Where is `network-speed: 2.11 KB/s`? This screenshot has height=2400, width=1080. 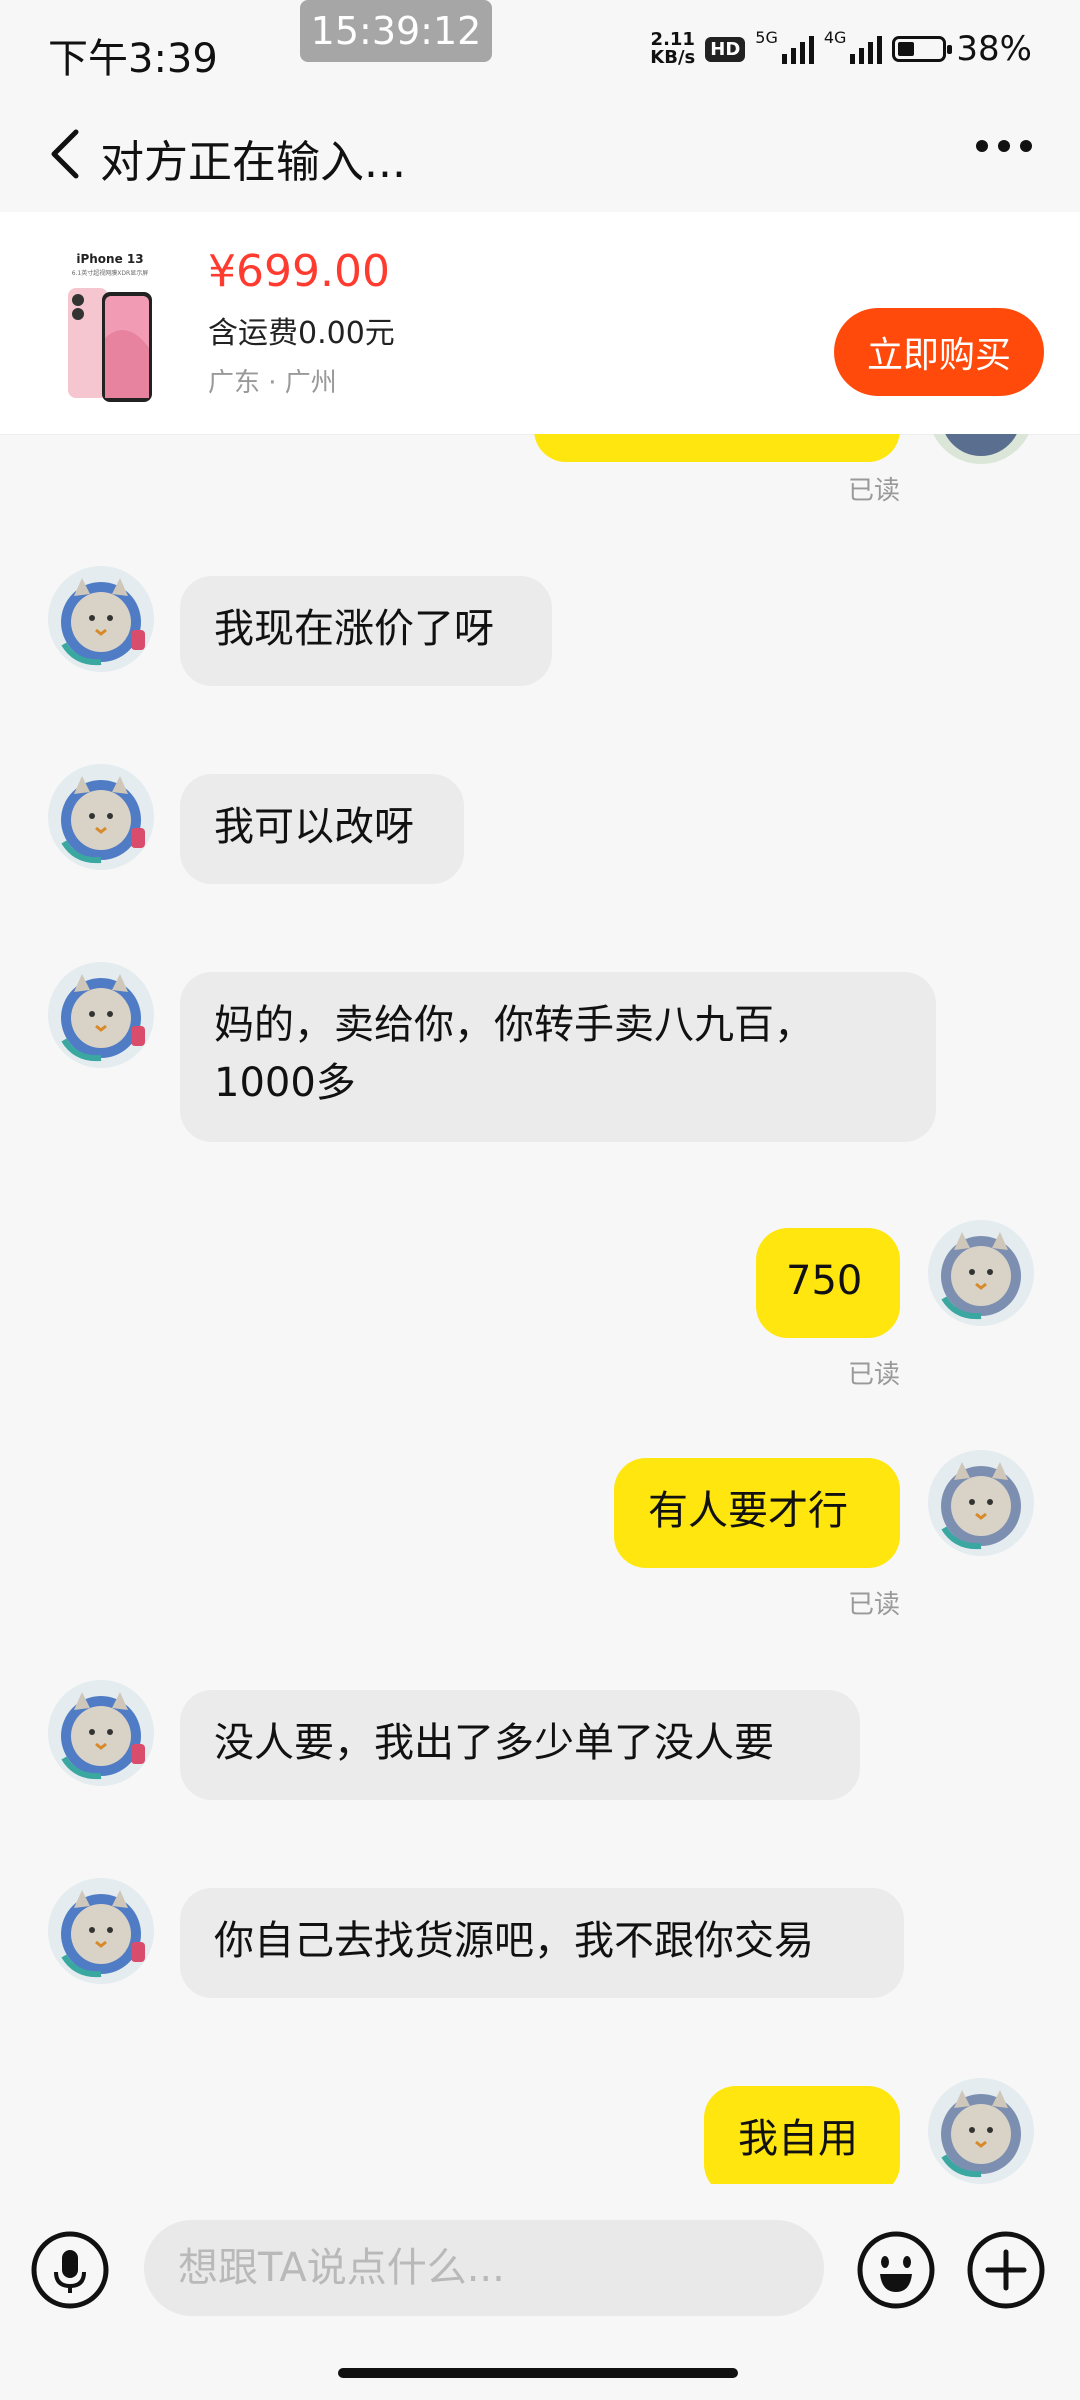 network-speed: 2.11 KB/s is located at coordinates (672, 49).